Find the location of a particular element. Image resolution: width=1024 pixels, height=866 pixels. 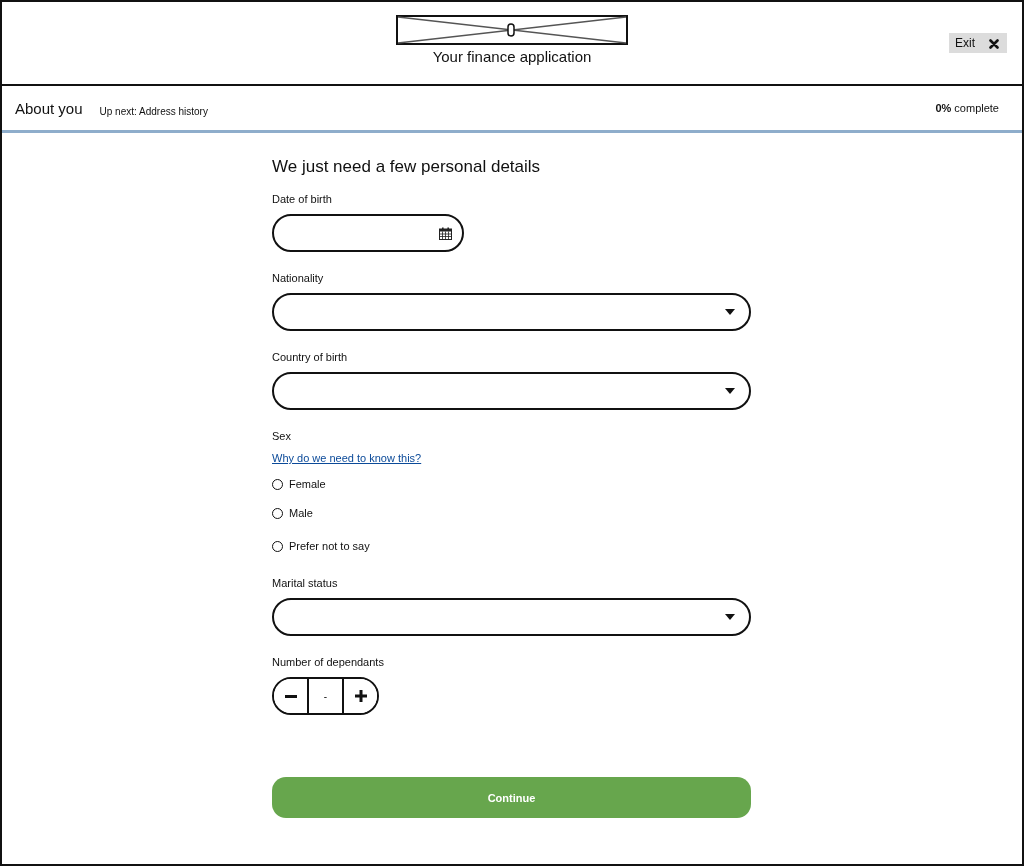

section-title: About you is located at coordinates (49, 108).